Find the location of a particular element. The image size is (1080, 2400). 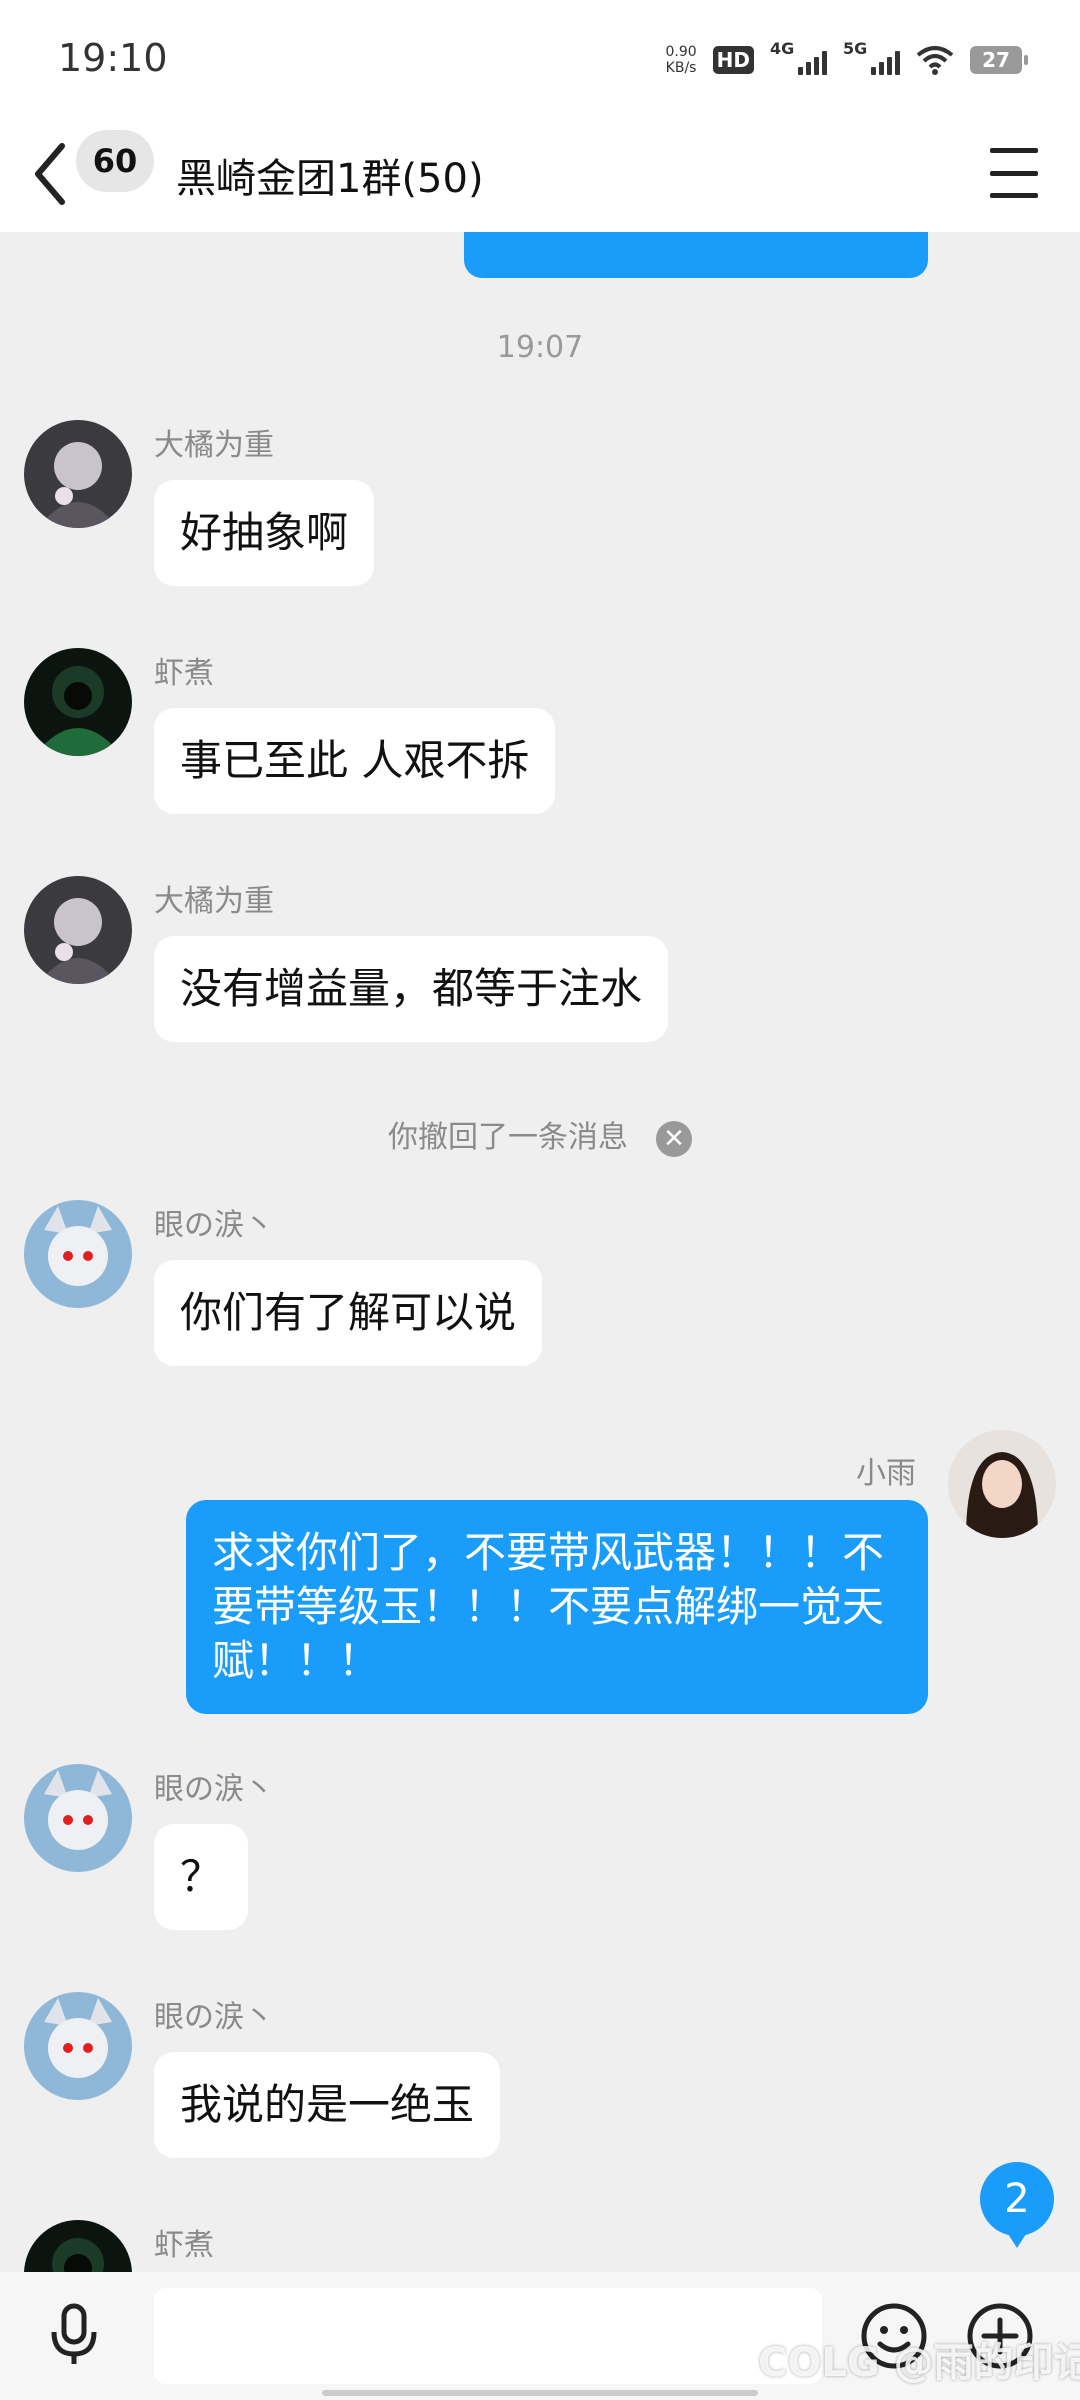

message-bubble: 你们有了解可以说 is located at coordinates (348, 1313).